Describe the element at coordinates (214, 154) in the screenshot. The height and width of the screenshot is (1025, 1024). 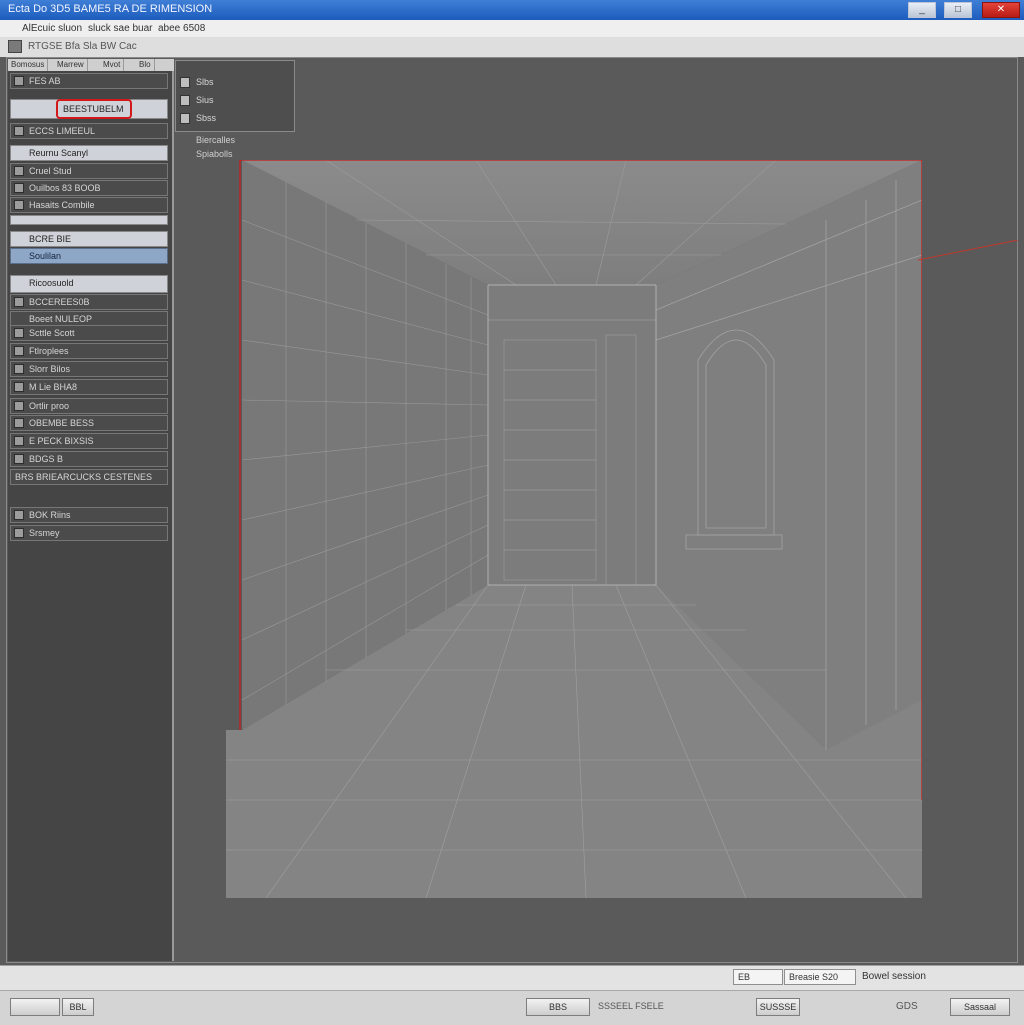
I see `tool-sublabel: Spiabolls` at that location.